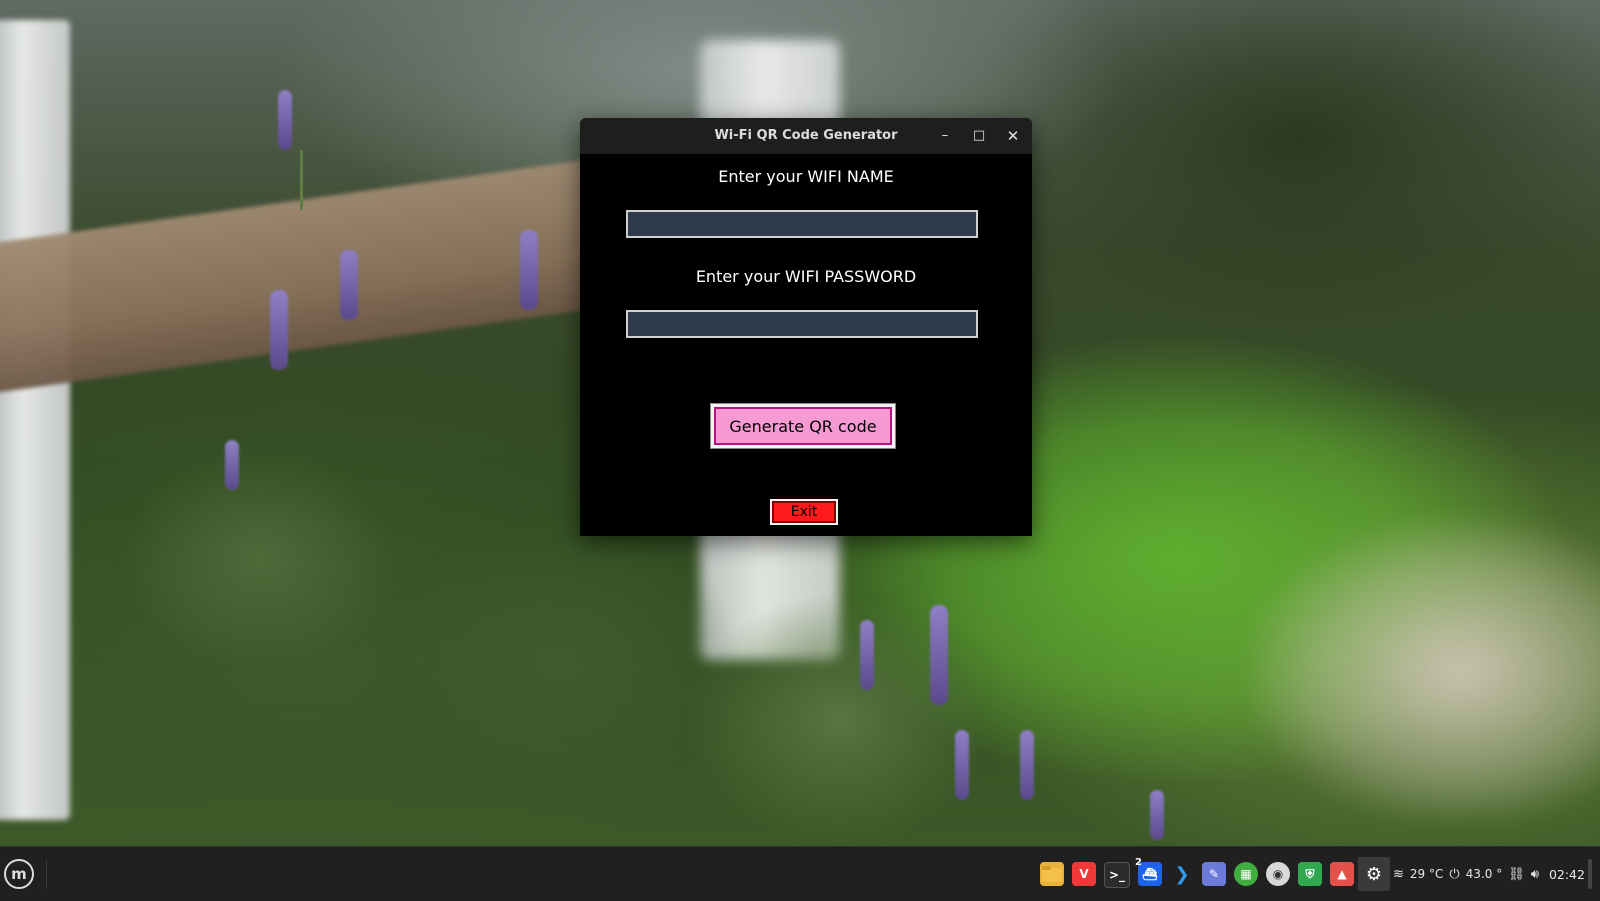  I want to click on garden-path, so click(1425, 670).